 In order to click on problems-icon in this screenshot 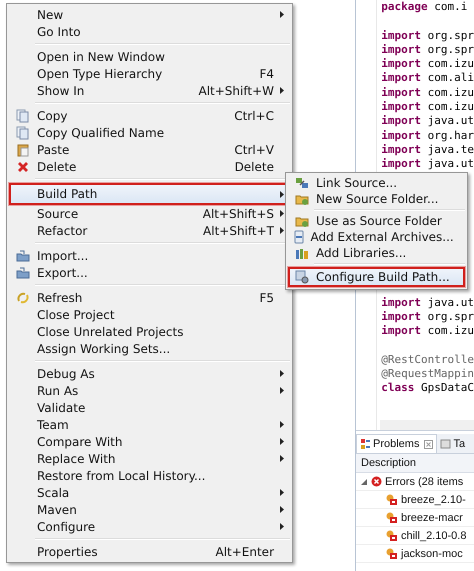, I will do `click(365, 444)`.